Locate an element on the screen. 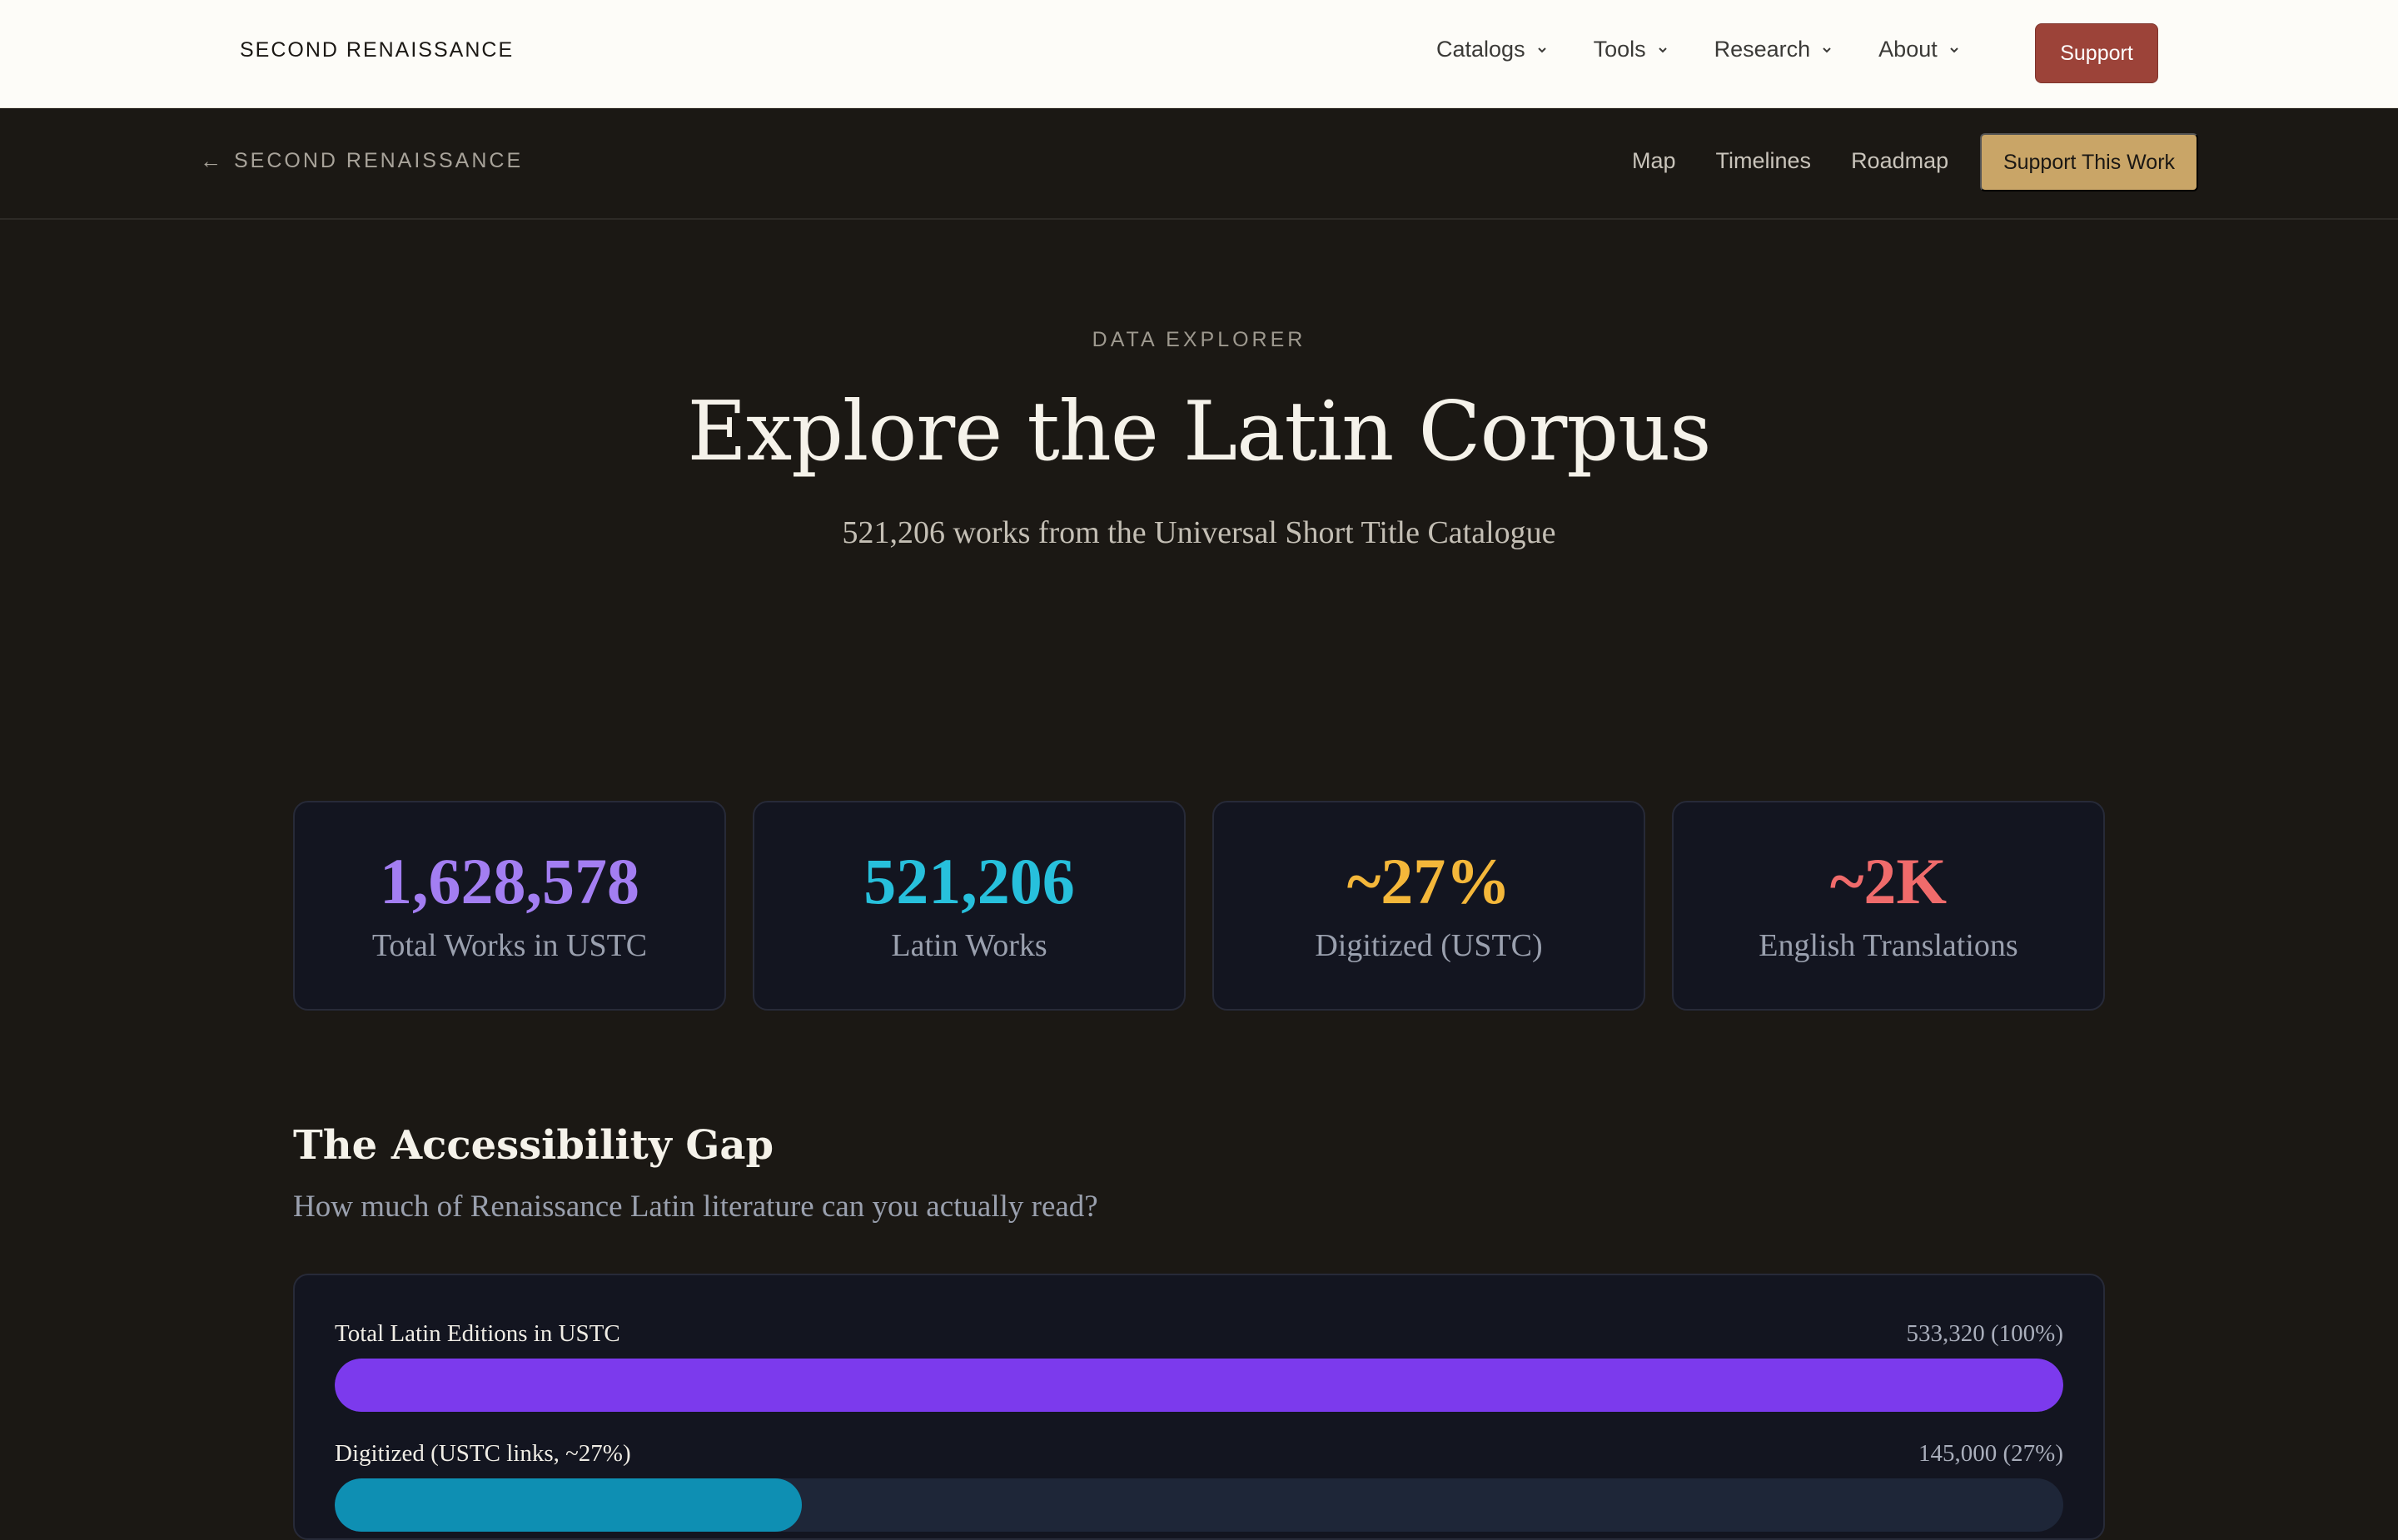 Image resolution: width=2398 pixels, height=1540 pixels. menu-item-about: About is located at coordinates (1918, 50).